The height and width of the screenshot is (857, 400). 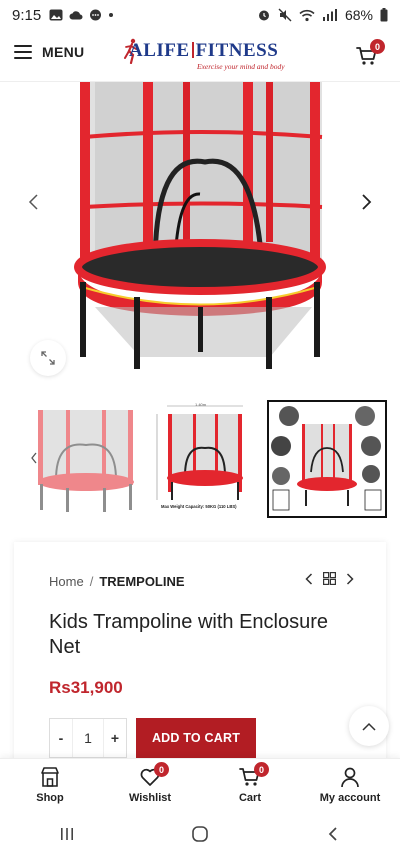 I want to click on product-navigation, so click(x=329, y=578).